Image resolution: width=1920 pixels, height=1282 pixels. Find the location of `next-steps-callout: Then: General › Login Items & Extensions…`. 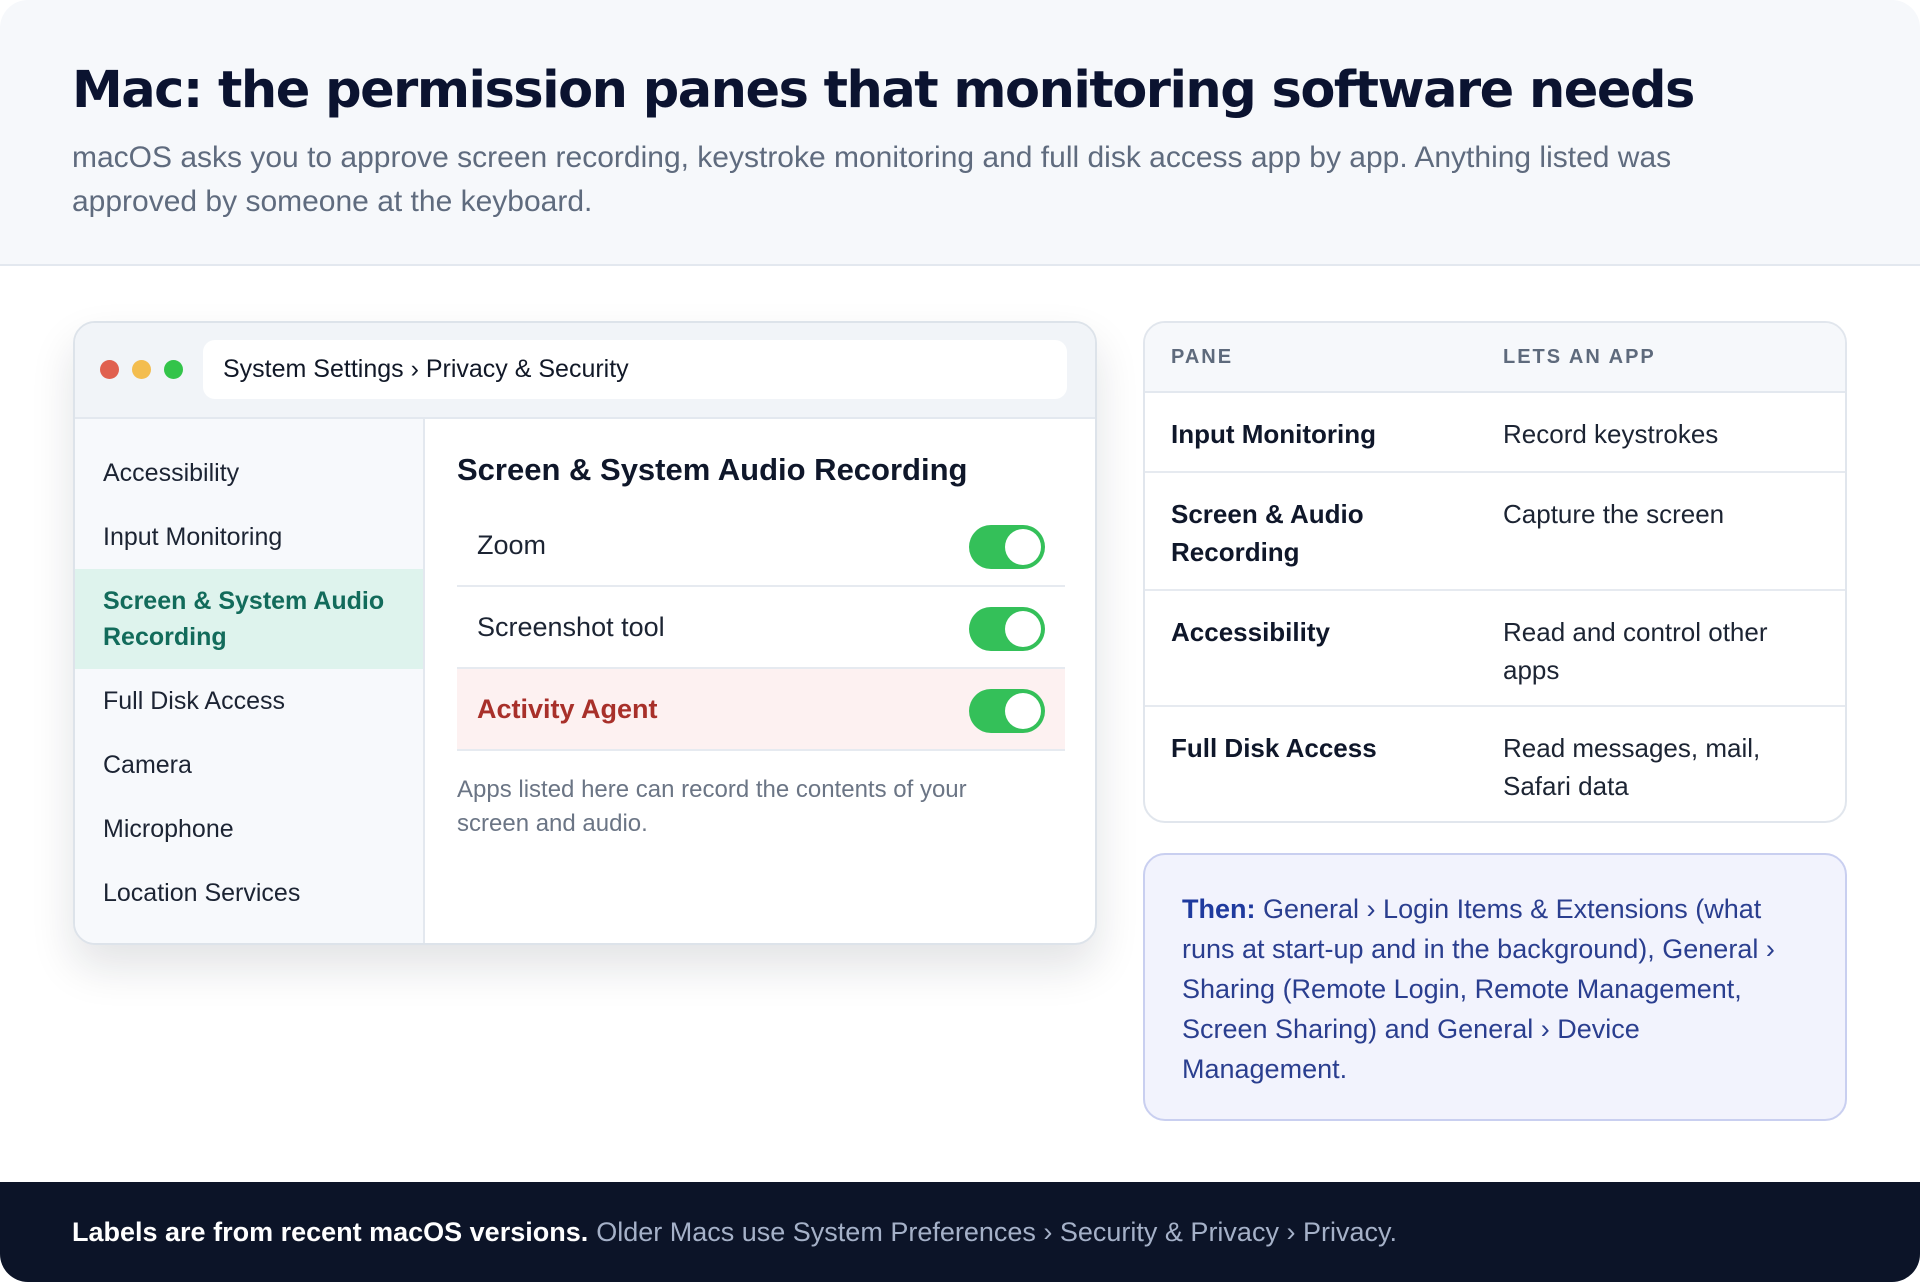

next-steps-callout: Then: General › Login Items & Extensions… is located at coordinates (1495, 987).